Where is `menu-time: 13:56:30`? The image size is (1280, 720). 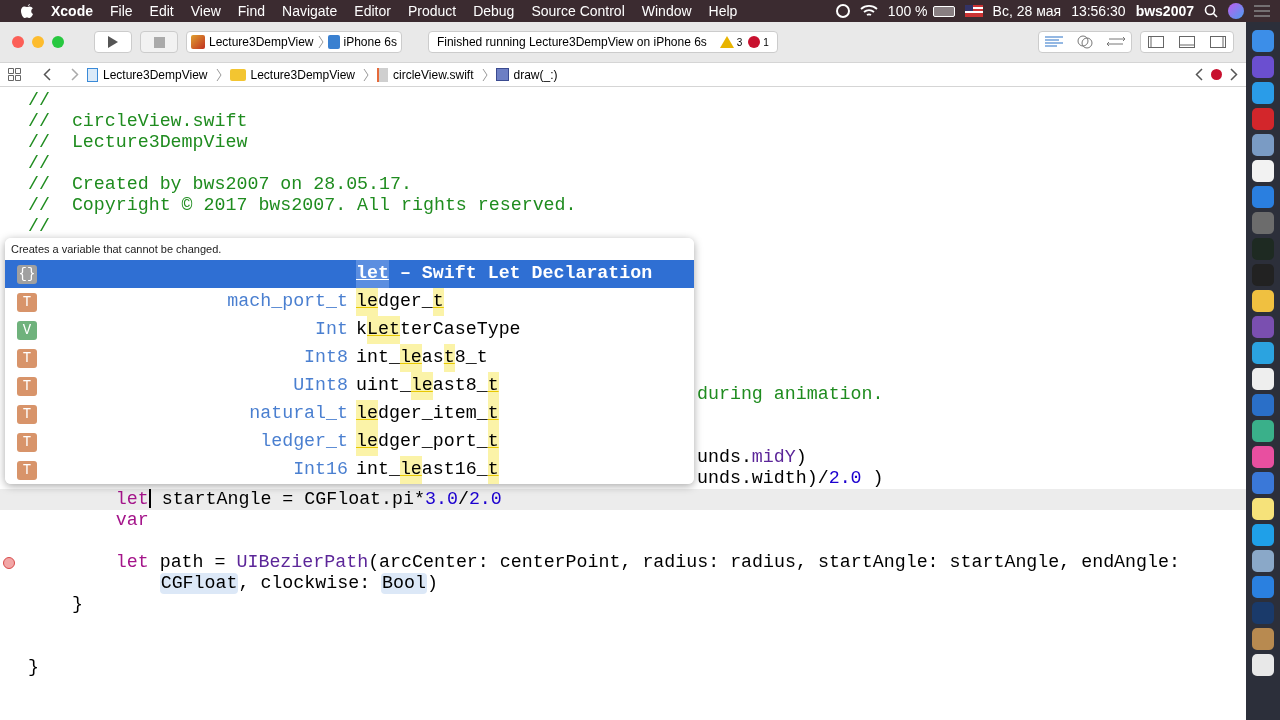 menu-time: 13:56:30 is located at coordinates (1098, 11).